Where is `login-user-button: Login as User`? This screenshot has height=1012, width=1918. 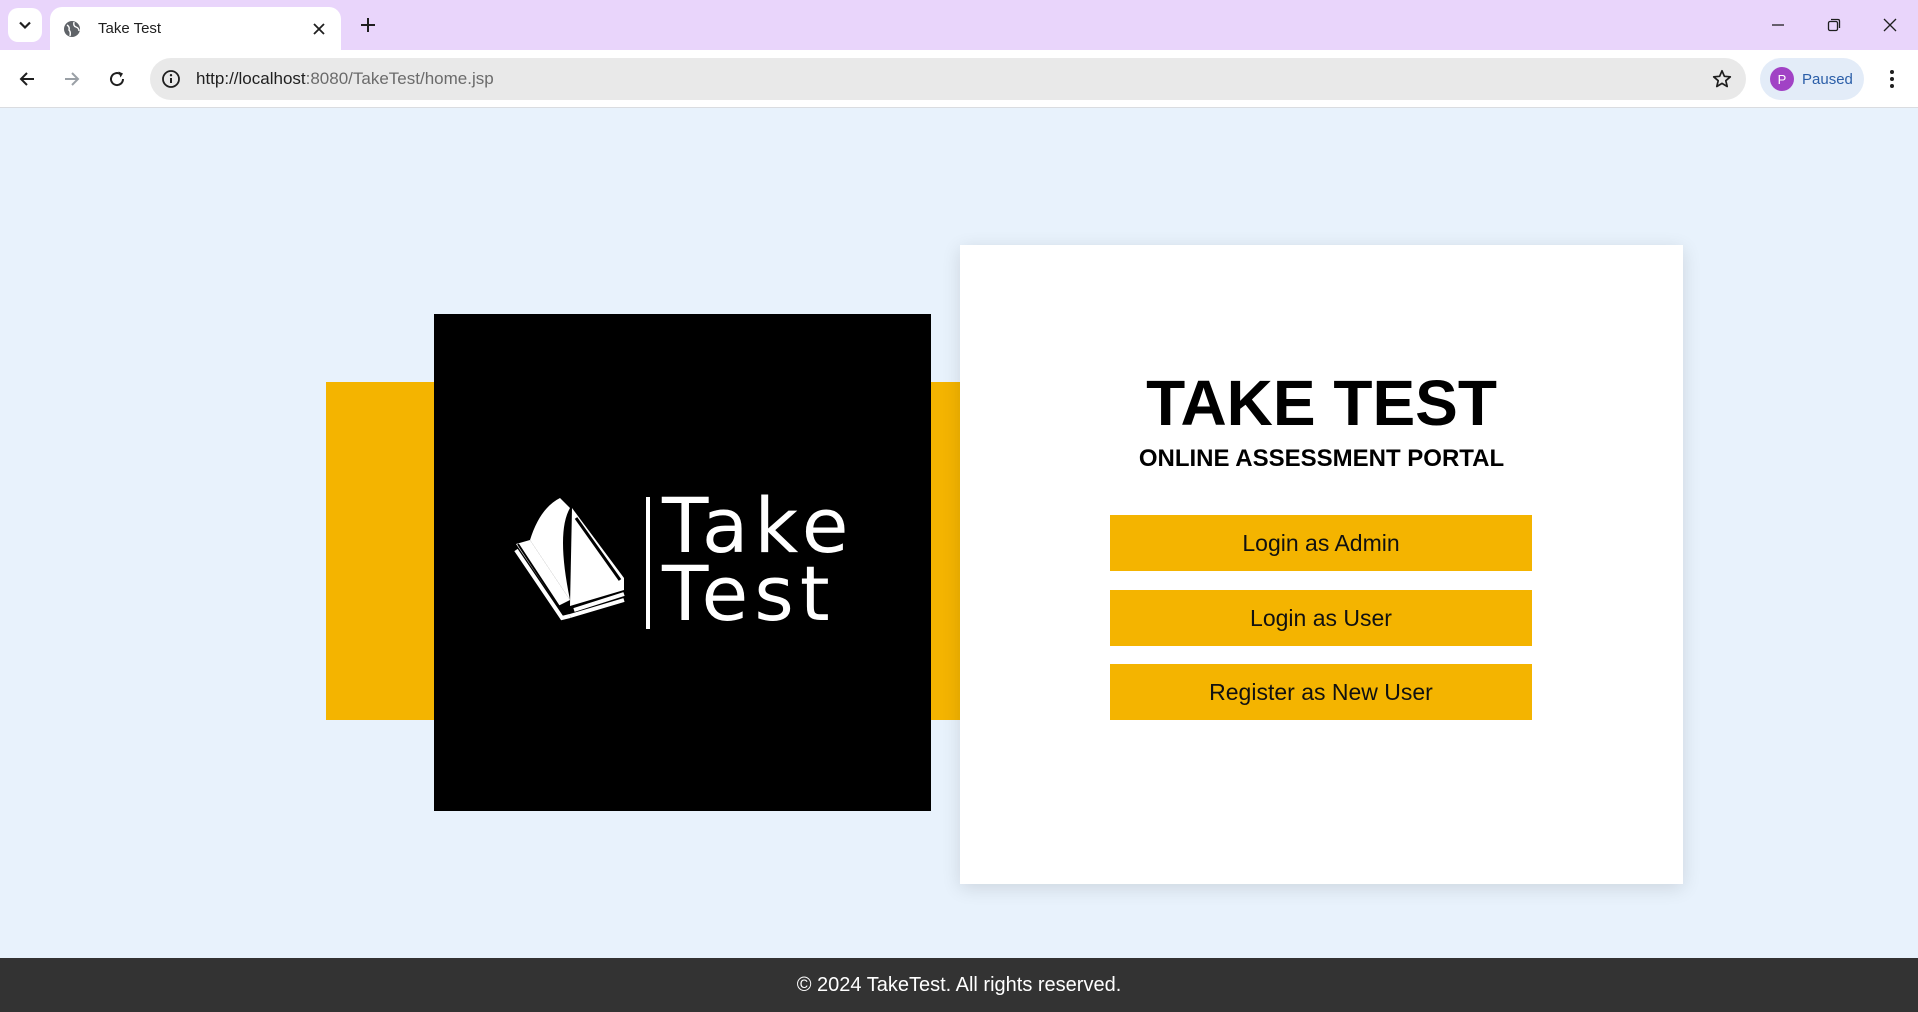 login-user-button: Login as User is located at coordinates (1321, 618).